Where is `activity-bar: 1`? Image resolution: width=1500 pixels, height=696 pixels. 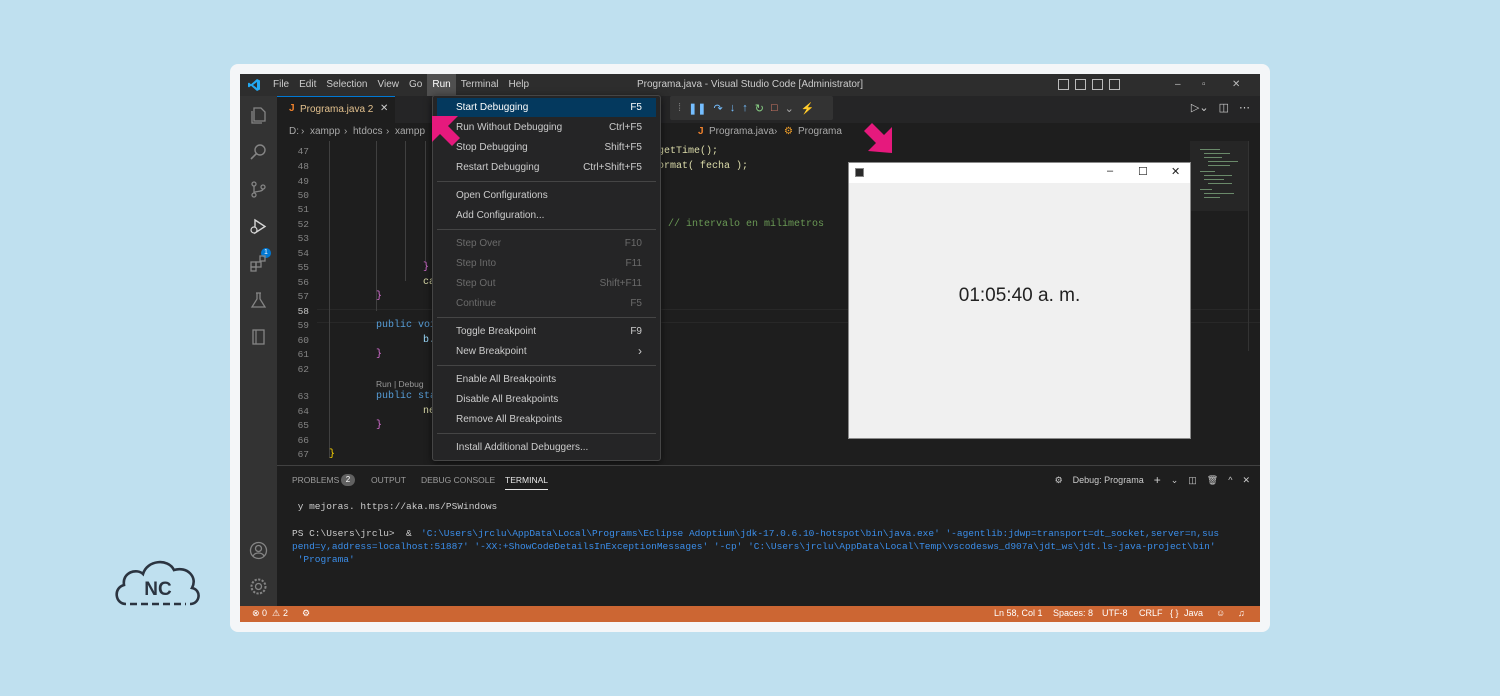 activity-bar: 1 is located at coordinates (258, 351).